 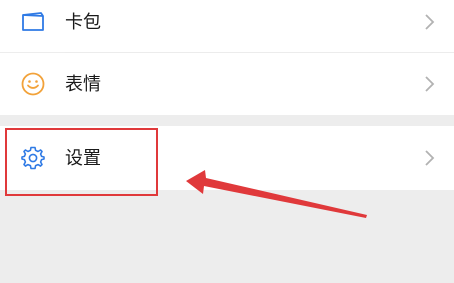 What do you see at coordinates (276, 194) in the screenshot?
I see `annotation-arrow-icon` at bounding box center [276, 194].